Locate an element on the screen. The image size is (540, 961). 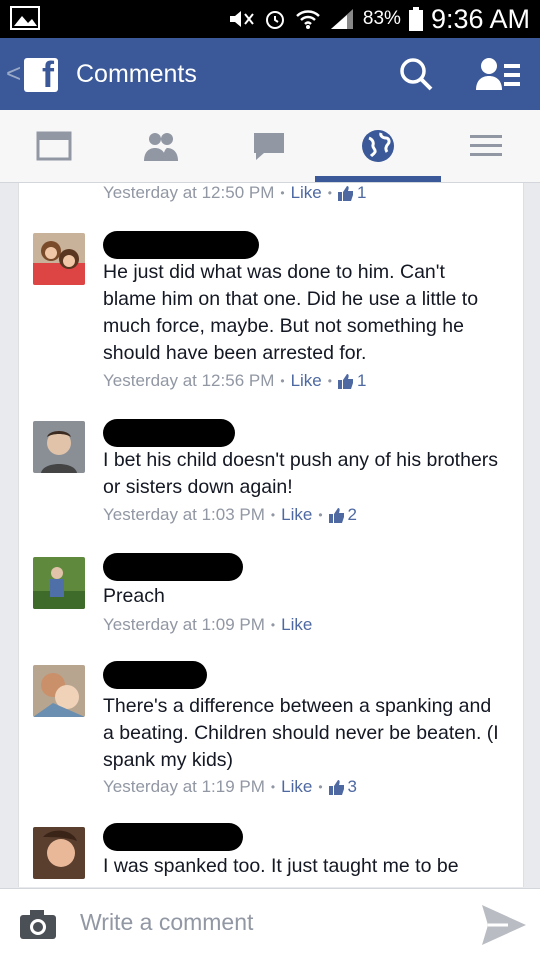
news-feed-icon is located at coordinates (54, 146).